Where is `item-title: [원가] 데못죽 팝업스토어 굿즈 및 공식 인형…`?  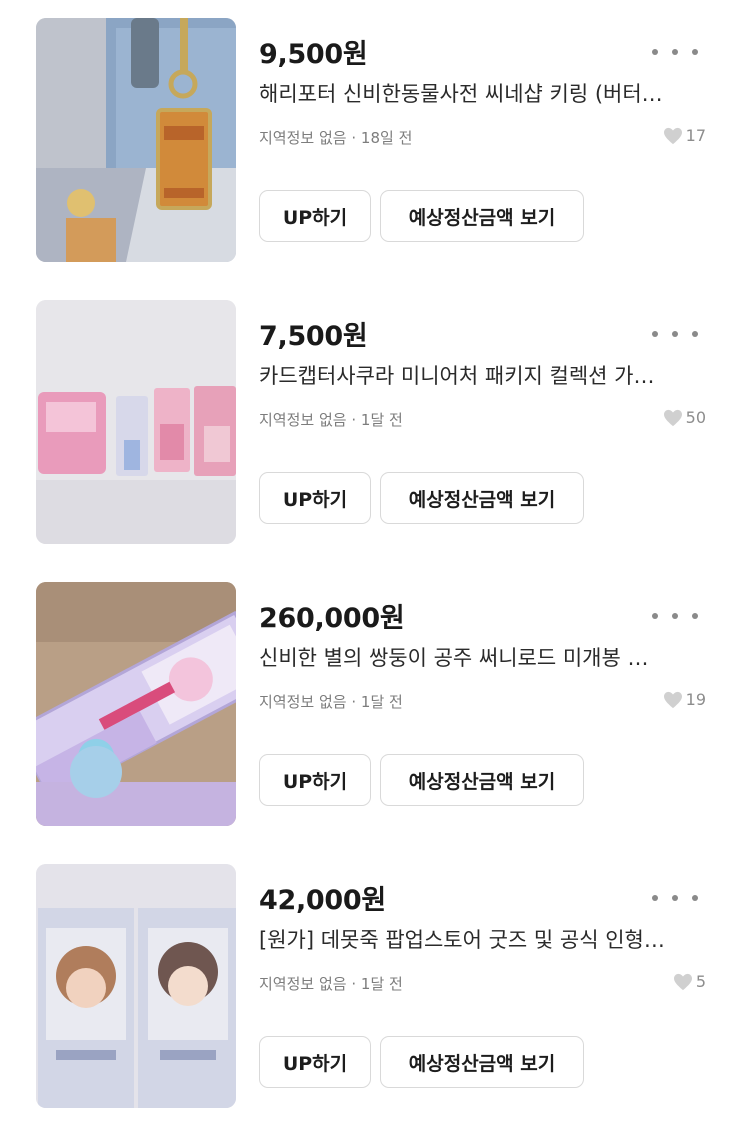 item-title: [원가] 데못죽 팝업스토어 굿즈 및 공식 인형… is located at coordinates (490, 939).